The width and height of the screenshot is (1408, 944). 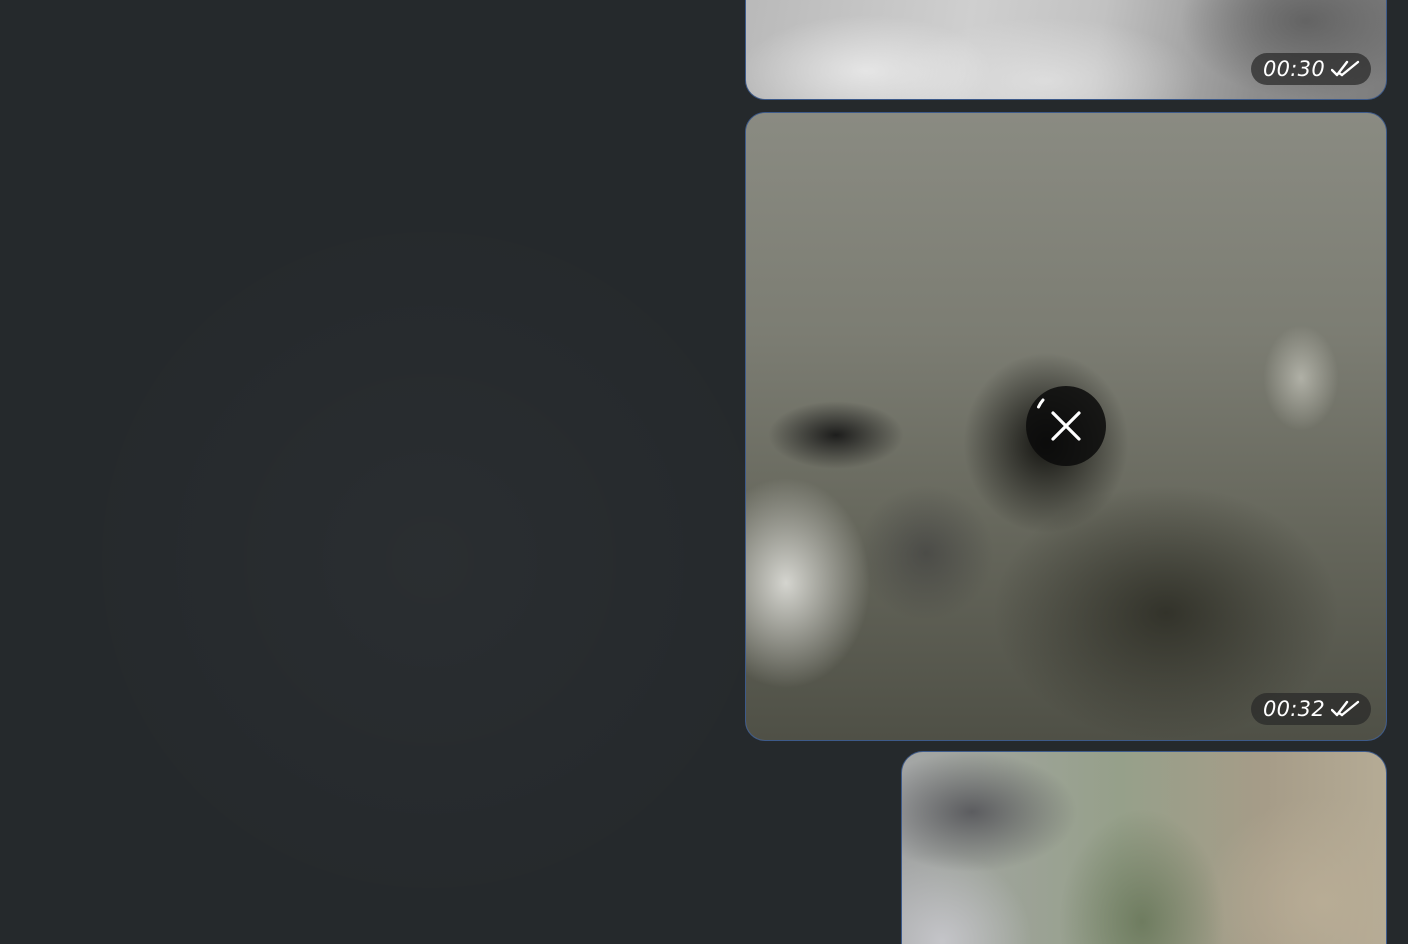 What do you see at coordinates (1293, 69) in the screenshot?
I see `message-time: 00:30` at bounding box center [1293, 69].